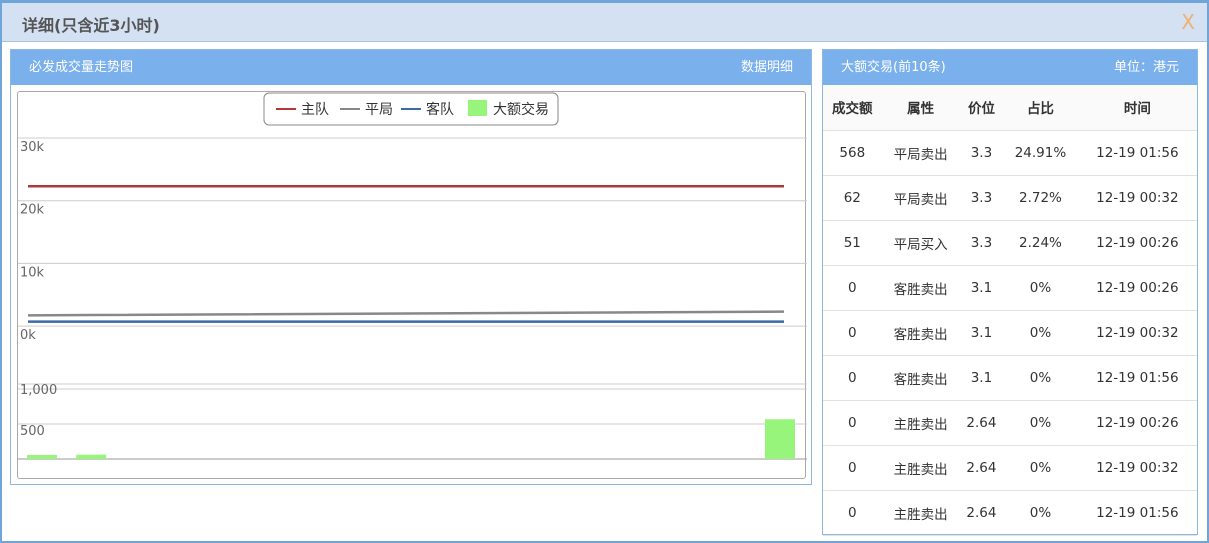 This screenshot has height=543, width=1209. I want to click on data-detail-link: 数据明细, so click(767, 67).